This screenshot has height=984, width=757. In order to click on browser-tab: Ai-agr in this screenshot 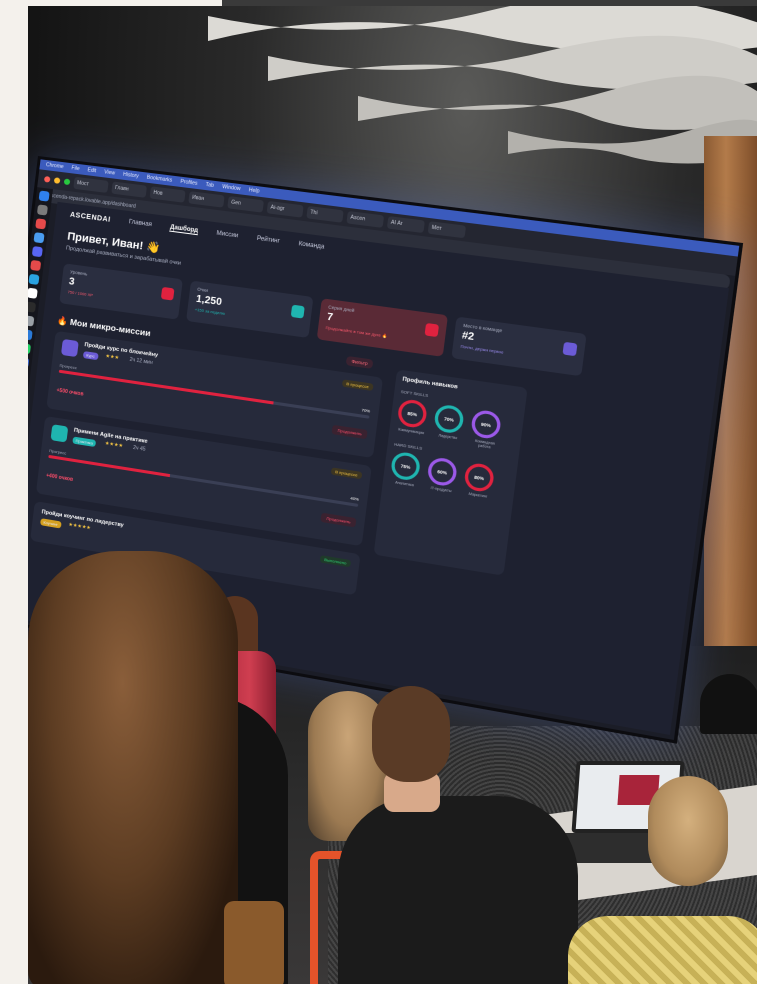, I will do `click(285, 209)`.